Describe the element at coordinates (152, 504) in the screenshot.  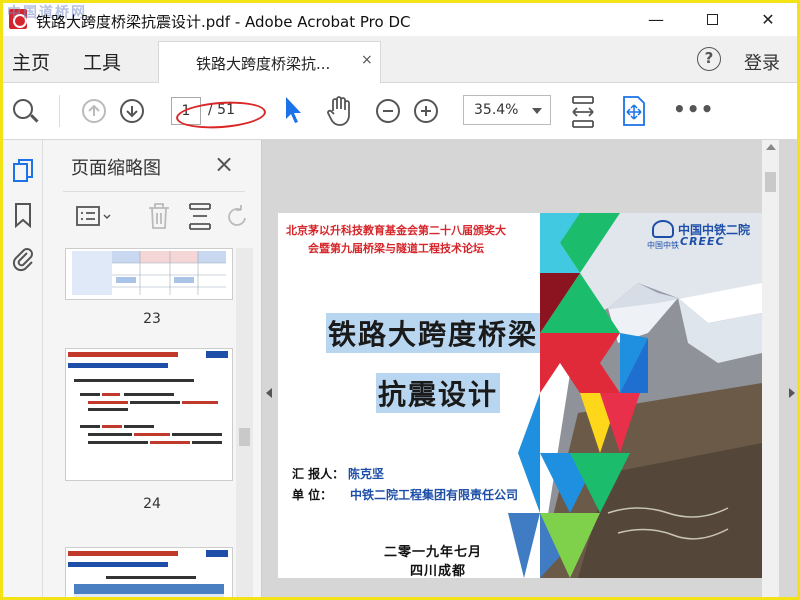
I see `thumbnail-label: 24` at that location.